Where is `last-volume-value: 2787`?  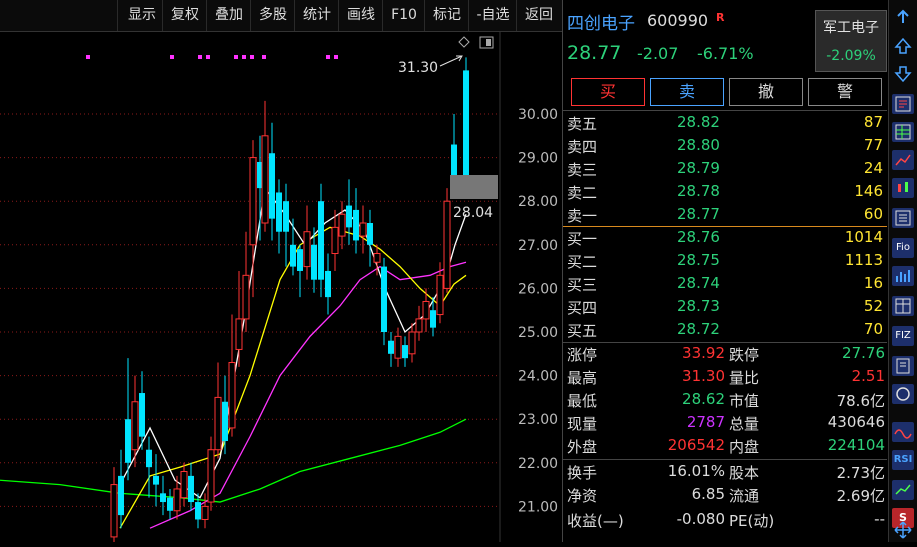
last-volume-value: 2787 is located at coordinates (705, 422).